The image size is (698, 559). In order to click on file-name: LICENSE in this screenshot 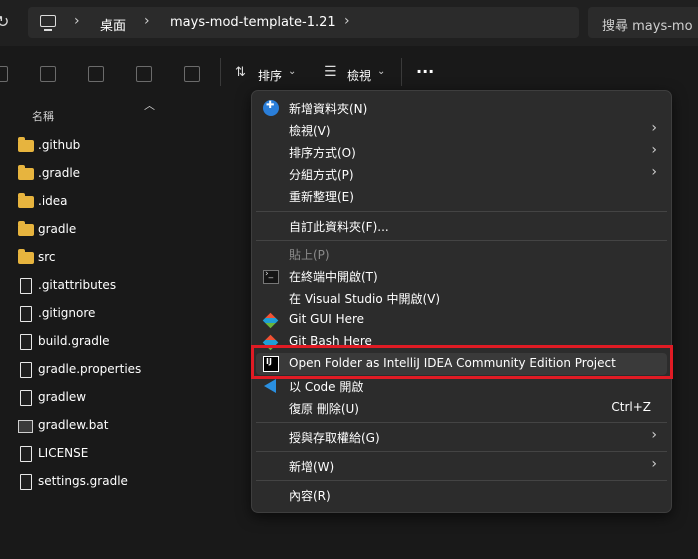, I will do `click(63, 453)`.